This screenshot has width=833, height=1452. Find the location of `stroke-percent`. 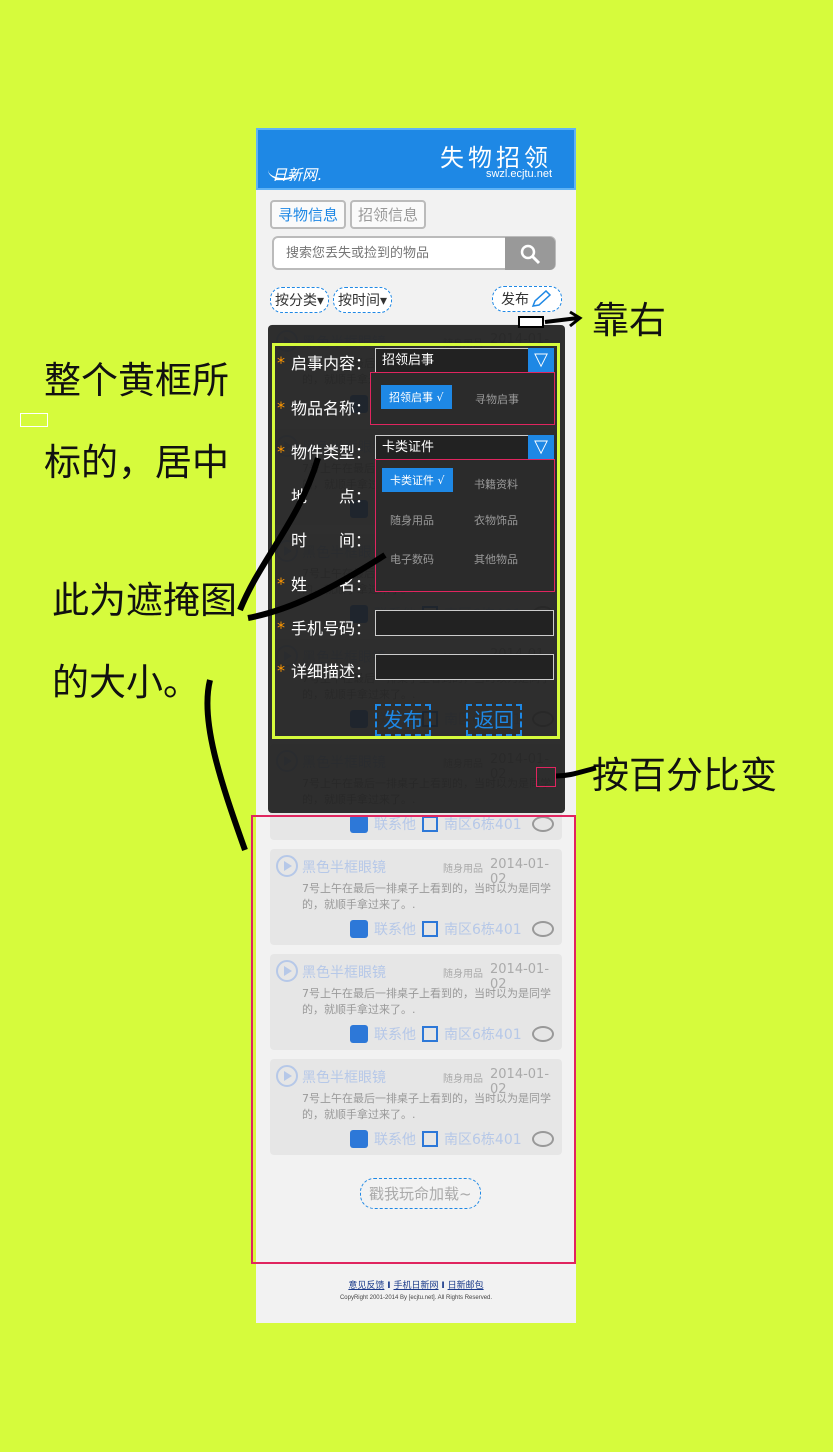

stroke-percent is located at coordinates (576, 772).